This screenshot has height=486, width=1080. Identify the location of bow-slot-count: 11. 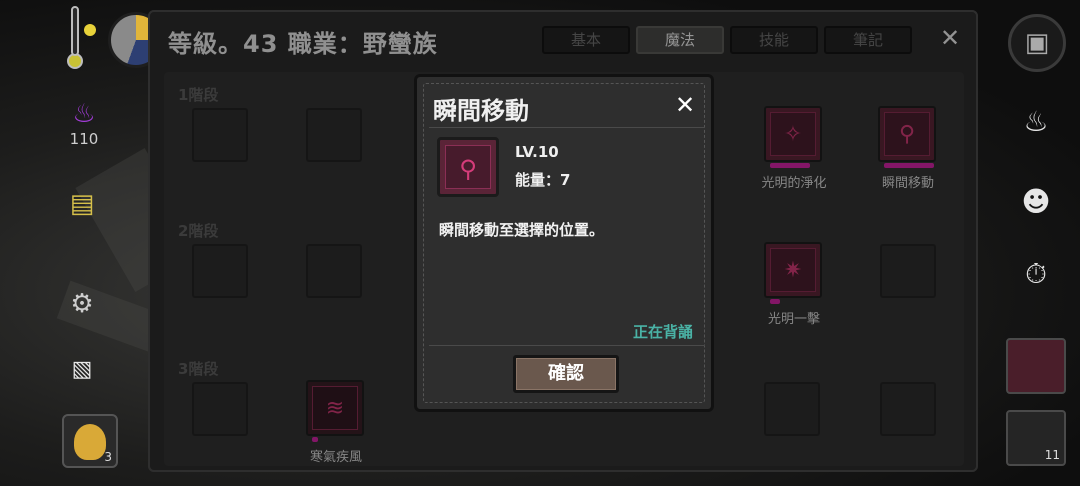
(1052, 455).